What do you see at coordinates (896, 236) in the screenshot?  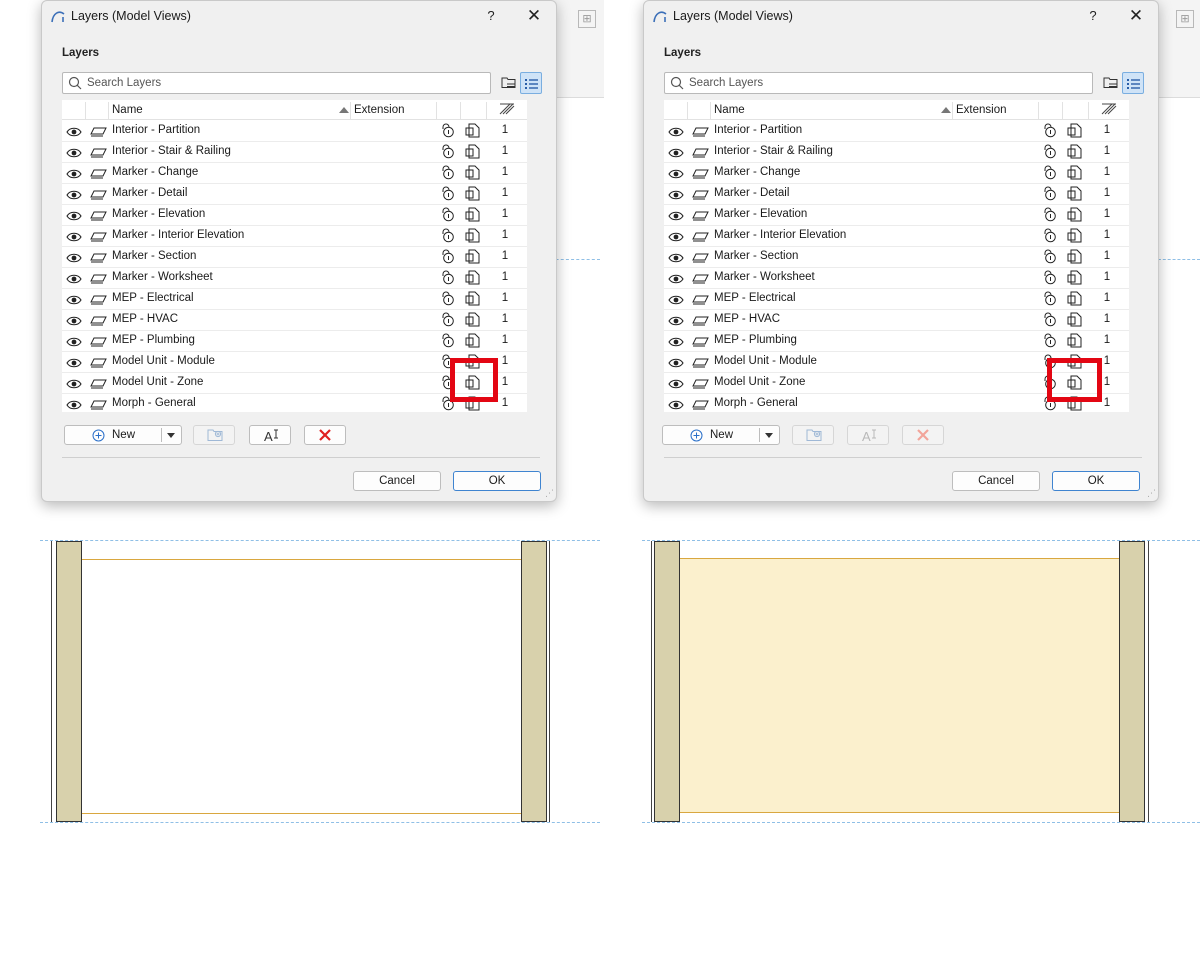 I see `table-row: Marker - Interior Elevation 1` at bounding box center [896, 236].